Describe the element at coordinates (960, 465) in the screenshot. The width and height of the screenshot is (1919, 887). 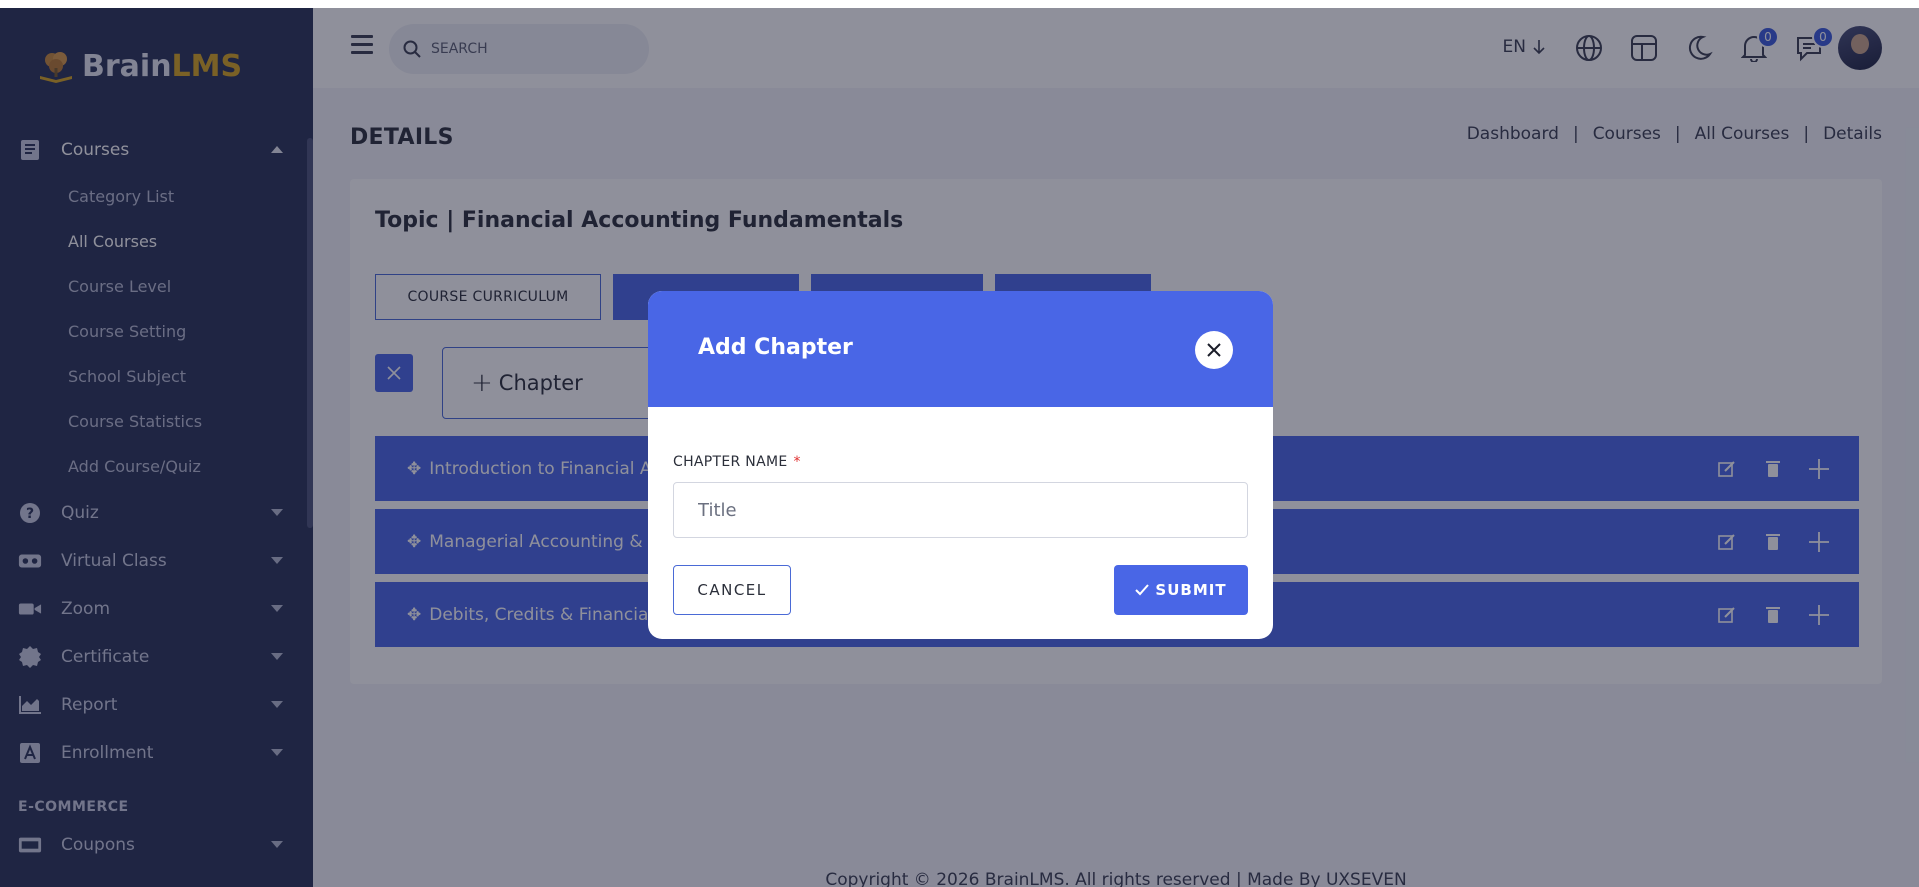
I see `add-chapter-modal: Add Chapter CHAPTER NAME* CANCEL SUBMIT` at that location.